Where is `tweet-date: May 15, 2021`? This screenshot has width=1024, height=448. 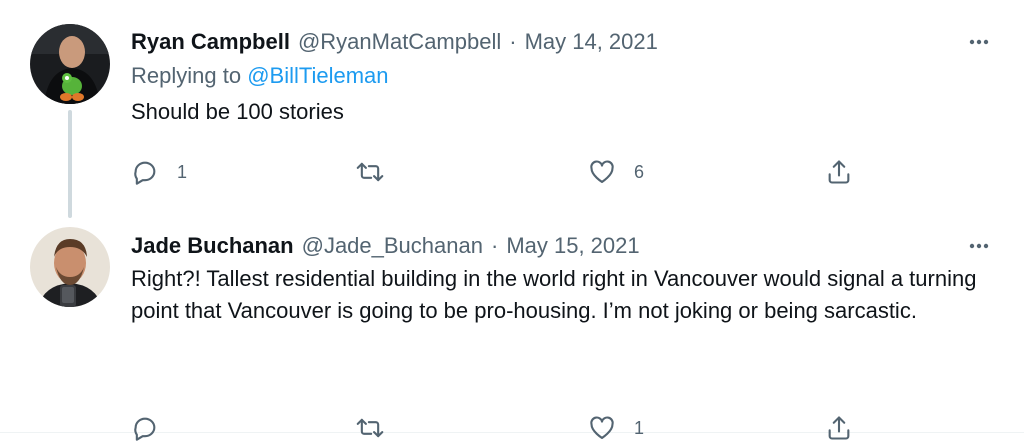 tweet-date: May 15, 2021 is located at coordinates (572, 246).